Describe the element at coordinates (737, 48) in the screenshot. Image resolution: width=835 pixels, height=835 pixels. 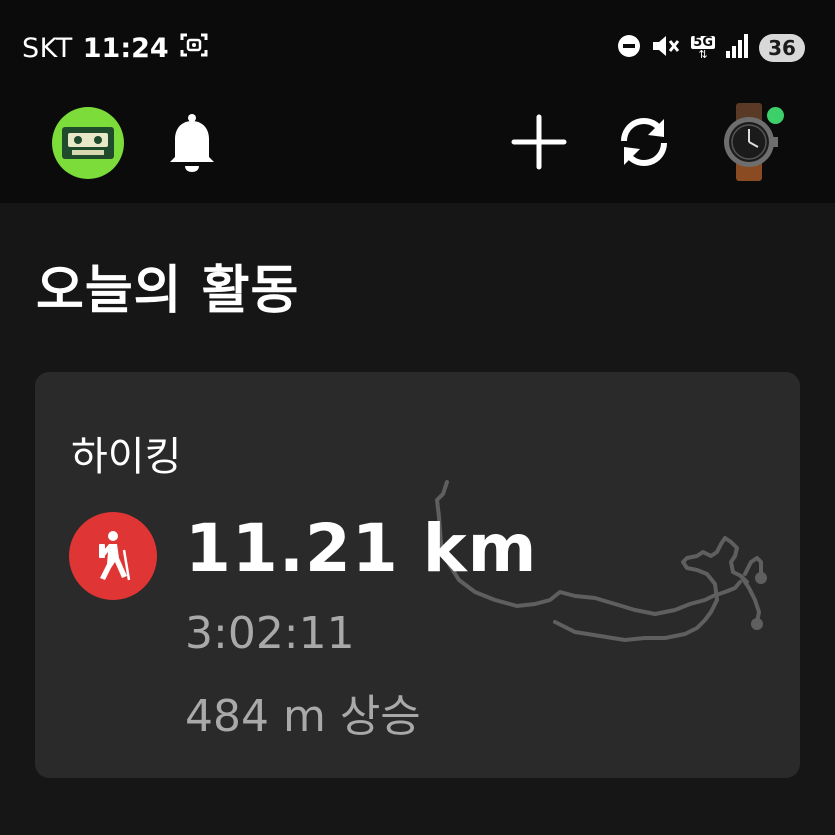
I see `signal-icon` at that location.